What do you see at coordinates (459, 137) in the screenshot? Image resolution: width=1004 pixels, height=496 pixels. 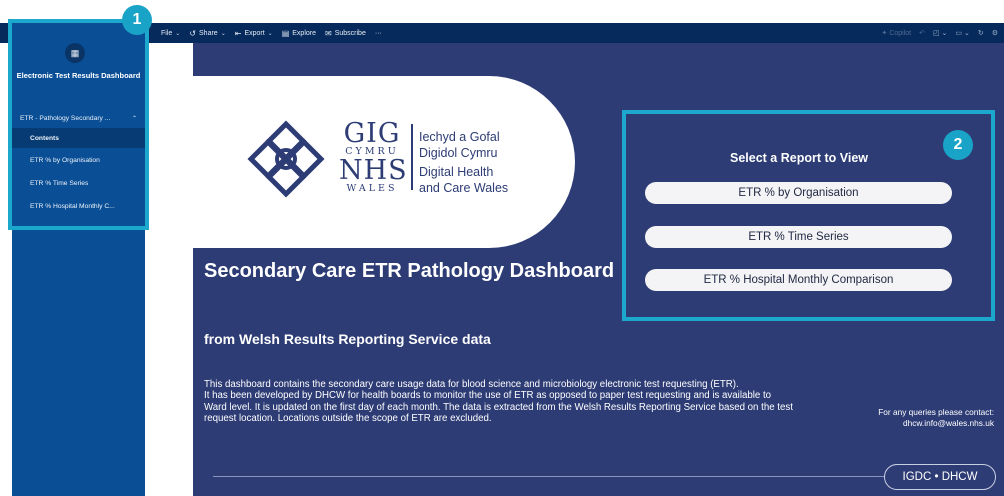 I see `welsh-line-1: Iechyd a Gofal` at bounding box center [459, 137].